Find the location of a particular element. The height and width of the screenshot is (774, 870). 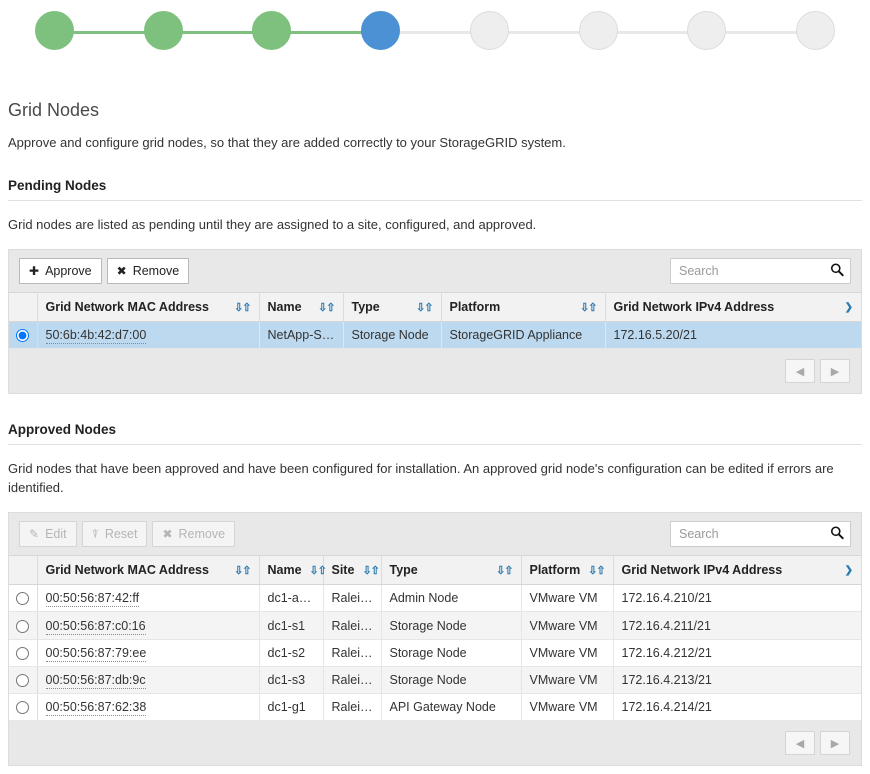

column-header-label: Site is located at coordinates (343, 570).